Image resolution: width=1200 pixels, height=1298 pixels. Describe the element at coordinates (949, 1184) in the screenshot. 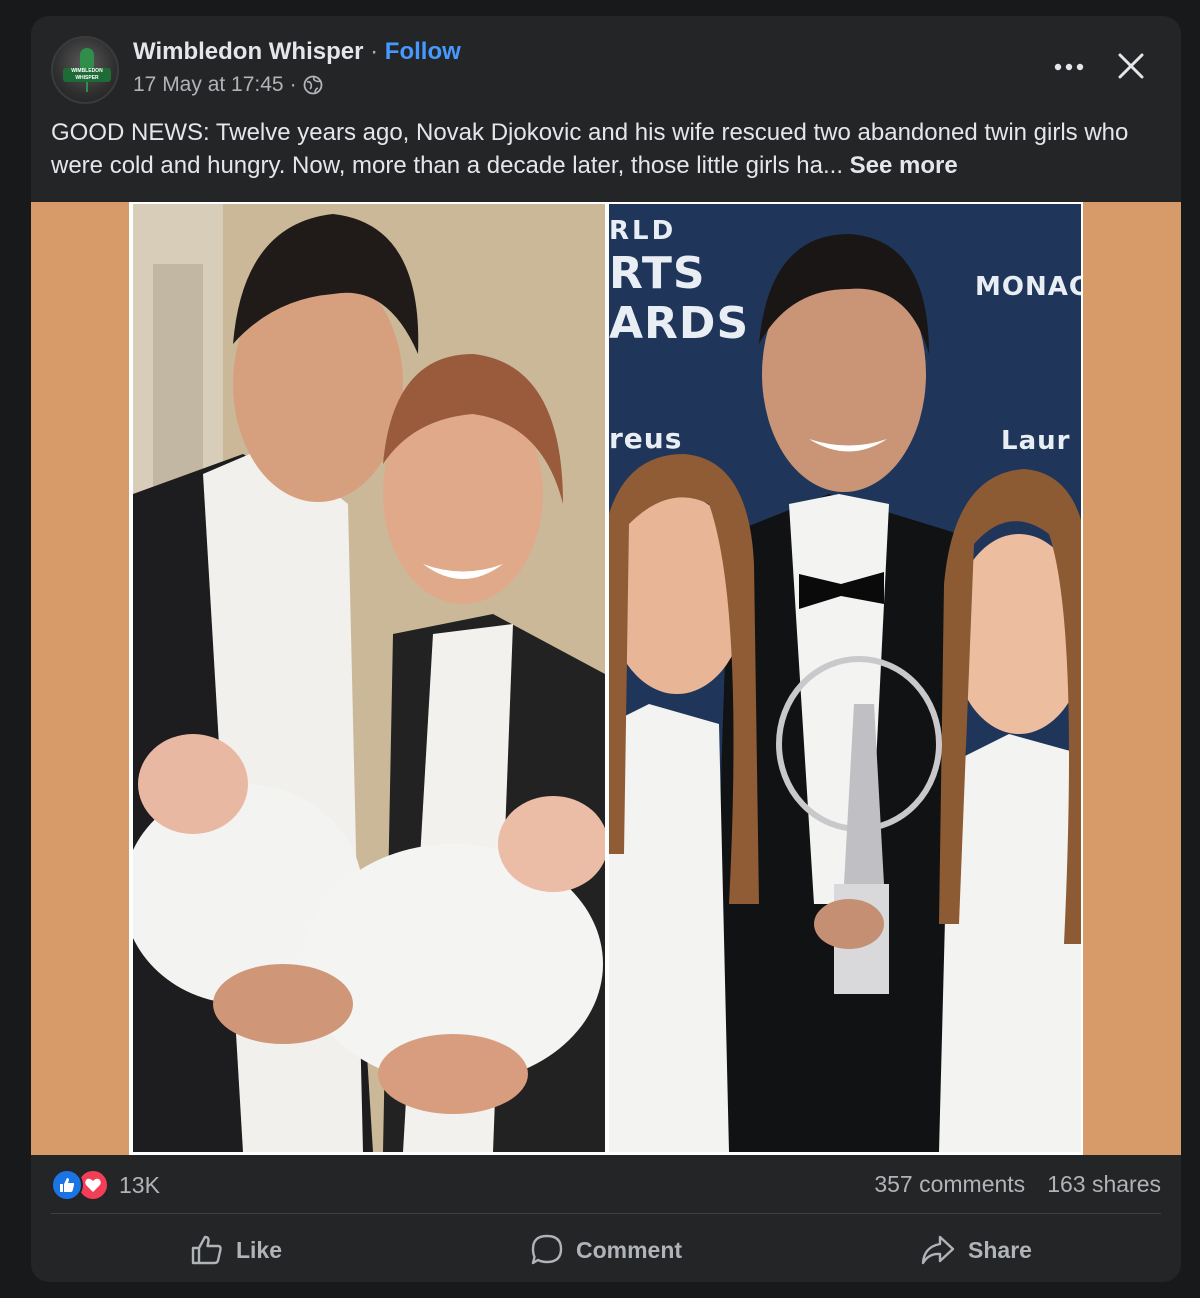

I see `comments-count-link: 357 comments` at that location.